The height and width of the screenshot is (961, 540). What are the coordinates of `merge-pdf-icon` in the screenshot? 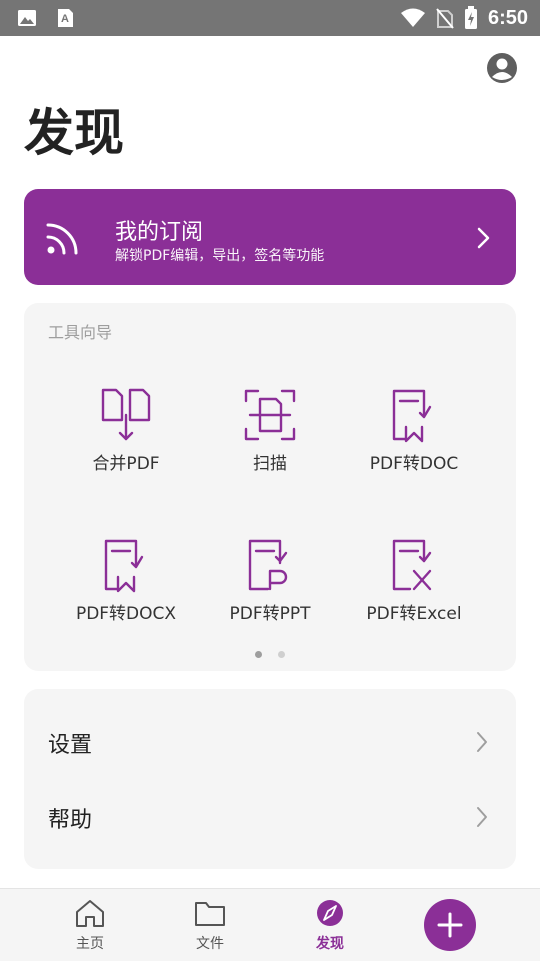 It's located at (126, 414).